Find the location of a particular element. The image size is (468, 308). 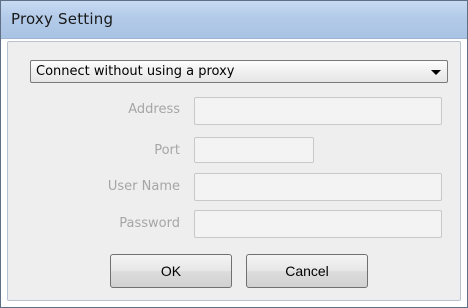

password-label: Password is located at coordinates (149, 223).